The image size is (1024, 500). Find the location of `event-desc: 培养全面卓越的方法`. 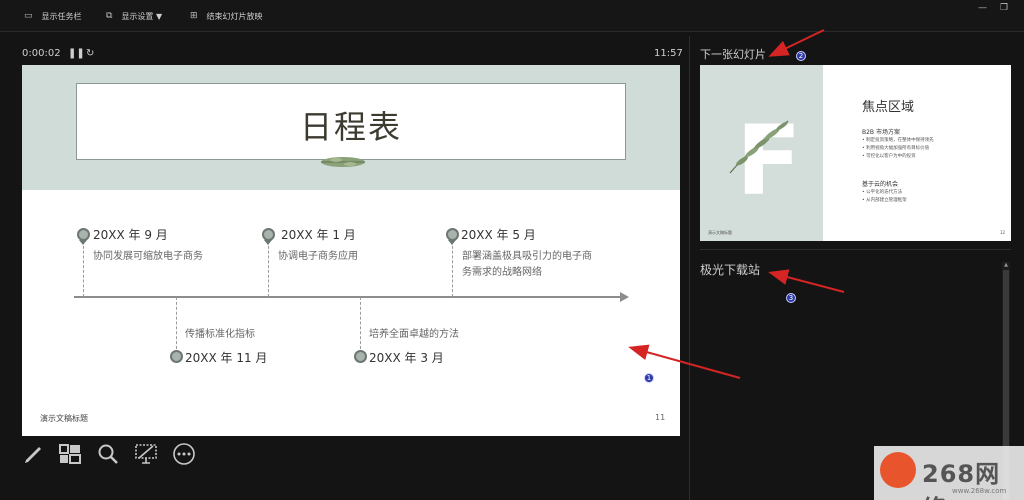

event-desc: 培养全面卓越的方法 is located at coordinates (414, 334).